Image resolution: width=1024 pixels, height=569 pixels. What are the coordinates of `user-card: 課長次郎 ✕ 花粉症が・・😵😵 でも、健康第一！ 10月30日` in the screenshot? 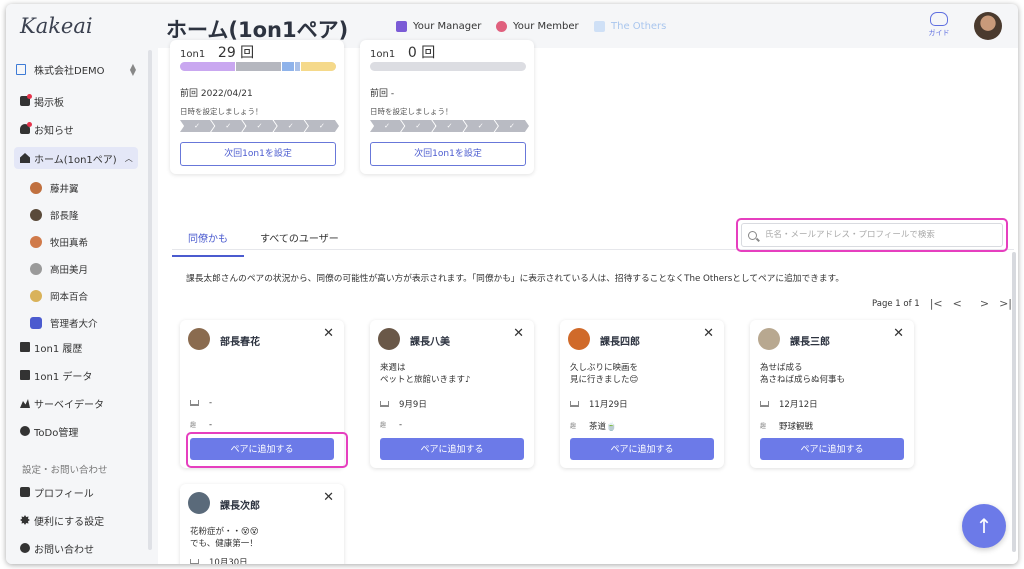 It's located at (262, 524).